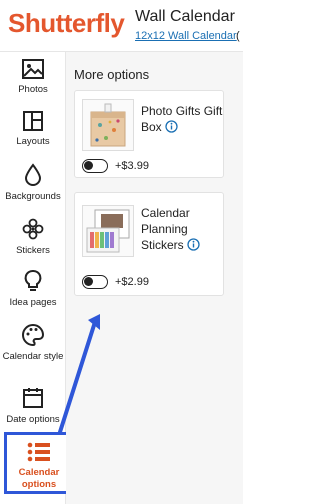 The width and height of the screenshot is (320, 504). What do you see at coordinates (132, 166) in the screenshot?
I see `option-price: +$3.99` at bounding box center [132, 166].